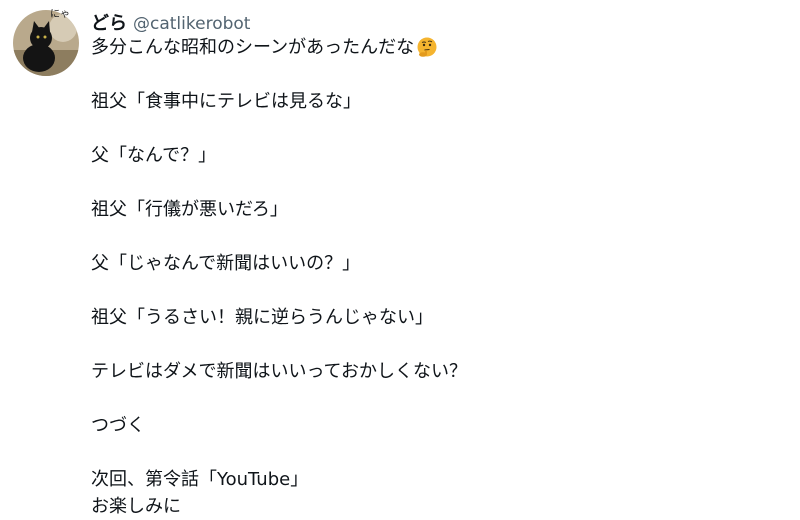 Image resolution: width=800 pixels, height=520 pixels. Describe the element at coordinates (226, 101) in the screenshot. I see `tweet-line-2: 祖父「食事中にテレビは見るな」` at that location.